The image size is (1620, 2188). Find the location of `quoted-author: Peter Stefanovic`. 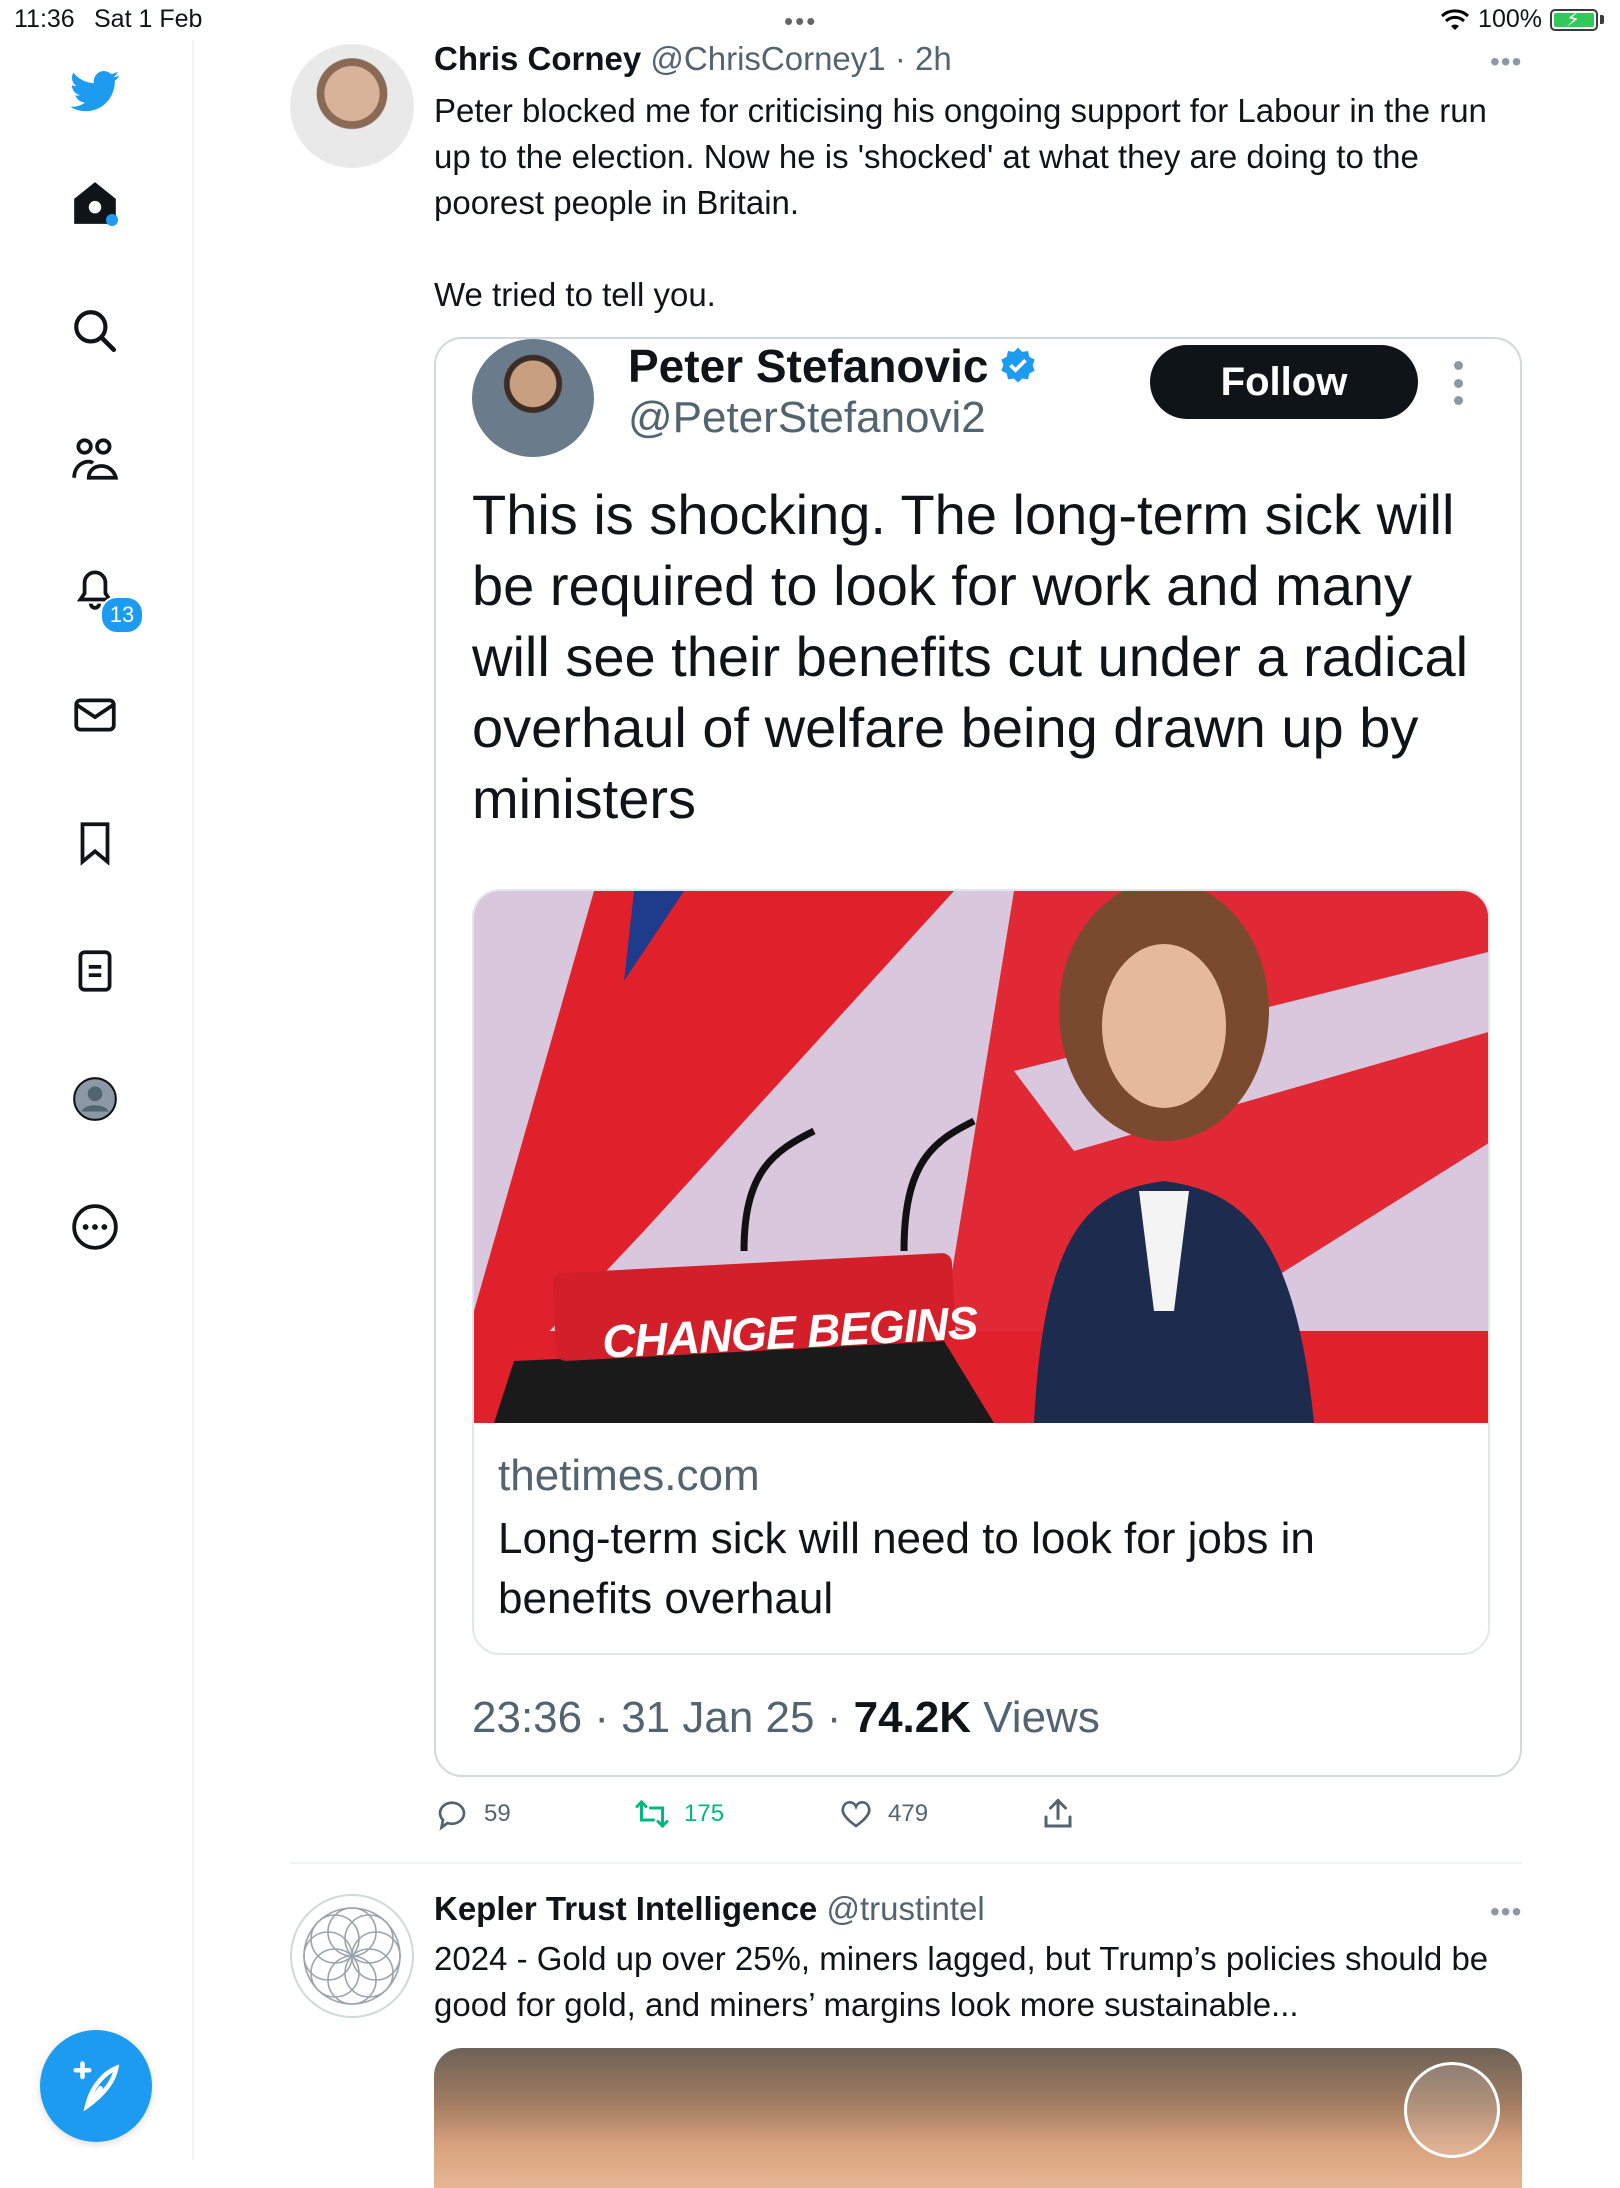

quoted-author: Peter Stefanovic is located at coordinates (833, 366).